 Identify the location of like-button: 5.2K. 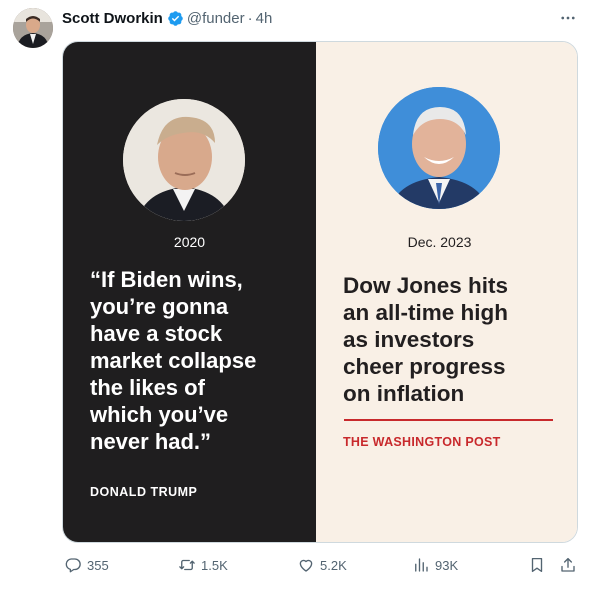
(322, 565).